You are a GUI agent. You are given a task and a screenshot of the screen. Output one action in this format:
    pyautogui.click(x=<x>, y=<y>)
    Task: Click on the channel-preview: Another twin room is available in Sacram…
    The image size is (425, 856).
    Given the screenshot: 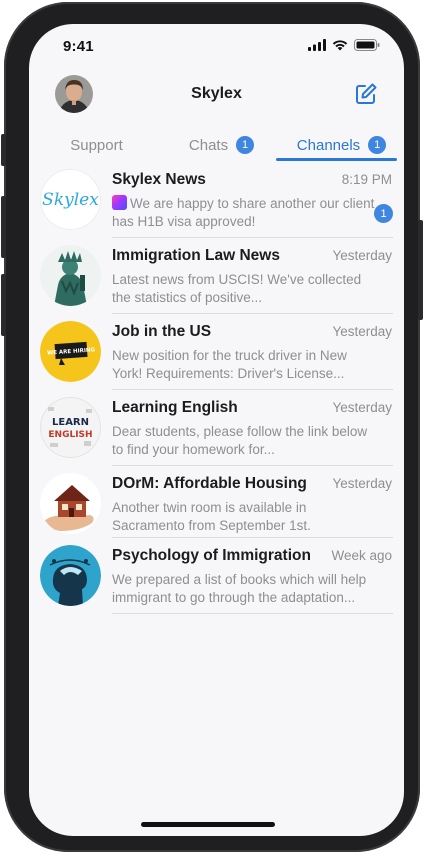 What is the action you would take?
    pyautogui.click(x=211, y=516)
    